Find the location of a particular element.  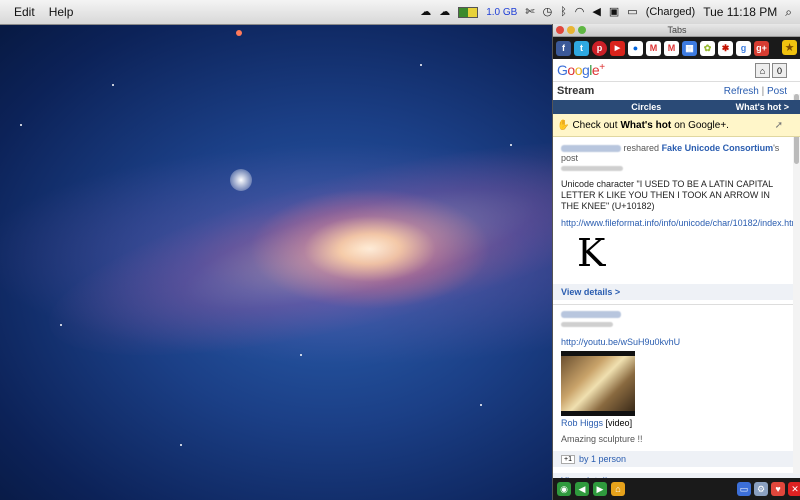

memory-label: 1.0 GB is located at coordinates (502, 12).